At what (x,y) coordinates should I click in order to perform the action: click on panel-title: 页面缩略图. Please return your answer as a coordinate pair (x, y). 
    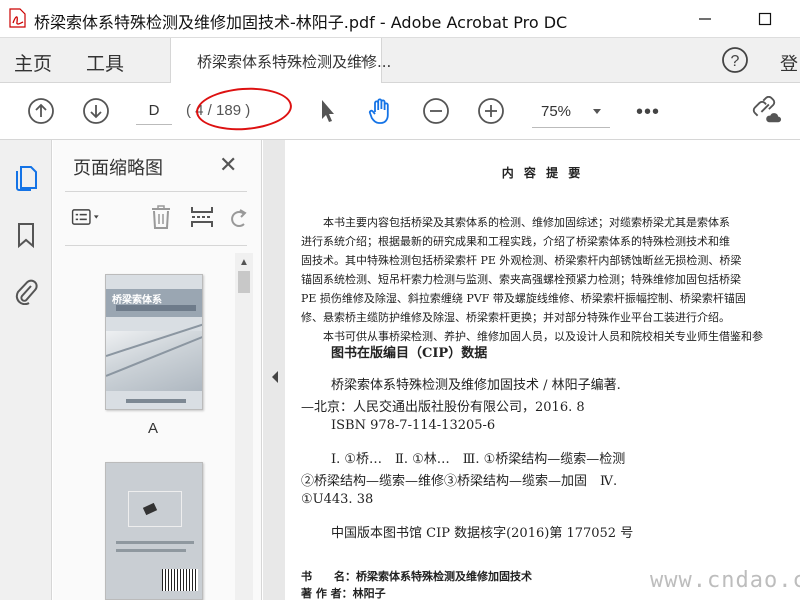
    Looking at the image, I should click on (118, 168).